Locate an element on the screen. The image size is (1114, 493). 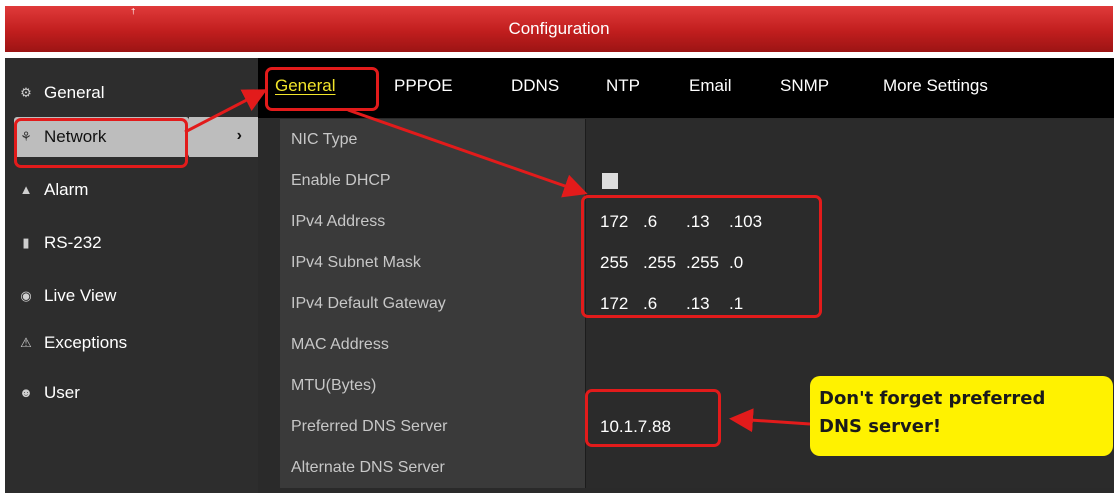
eye-icon: ◉ is located at coordinates (26, 295).